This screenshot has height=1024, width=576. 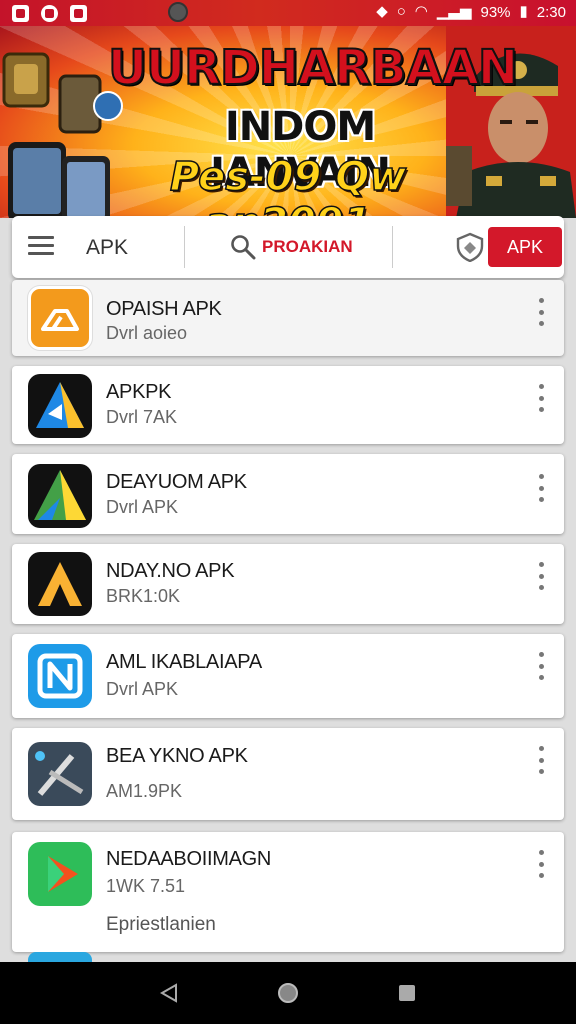 What do you see at coordinates (421, 11) in the screenshot?
I see `wifi-icon: ◠` at bounding box center [421, 11].